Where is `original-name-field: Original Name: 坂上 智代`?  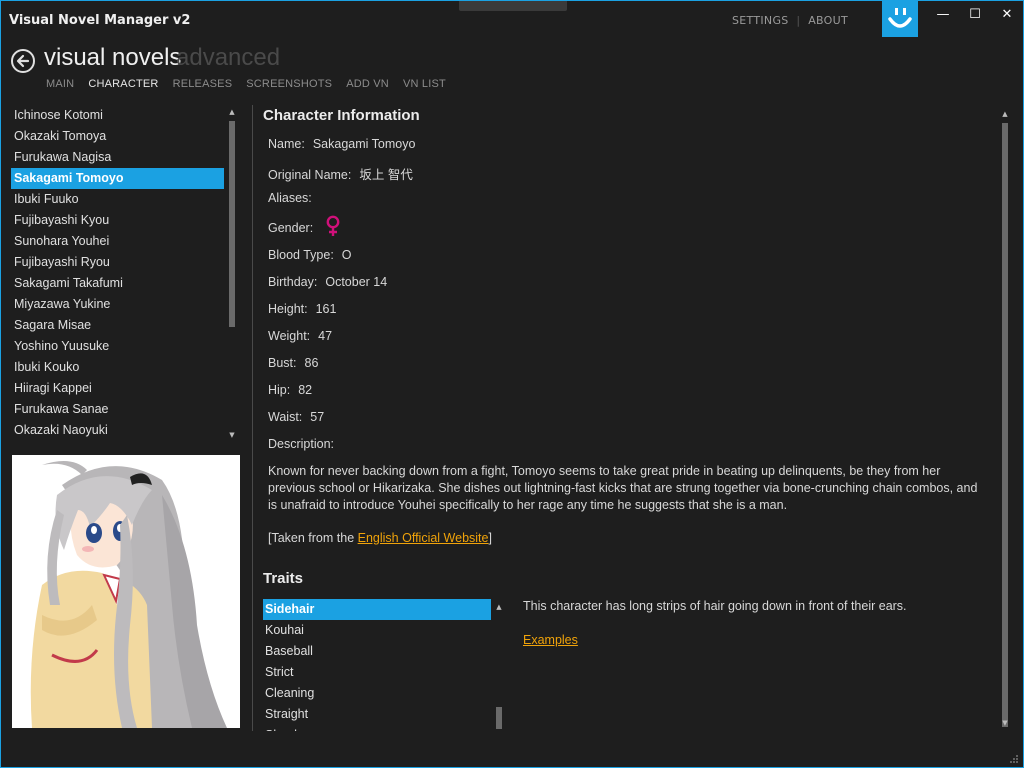
original-name-field: Original Name: 坂上 智代 is located at coordinates (340, 173).